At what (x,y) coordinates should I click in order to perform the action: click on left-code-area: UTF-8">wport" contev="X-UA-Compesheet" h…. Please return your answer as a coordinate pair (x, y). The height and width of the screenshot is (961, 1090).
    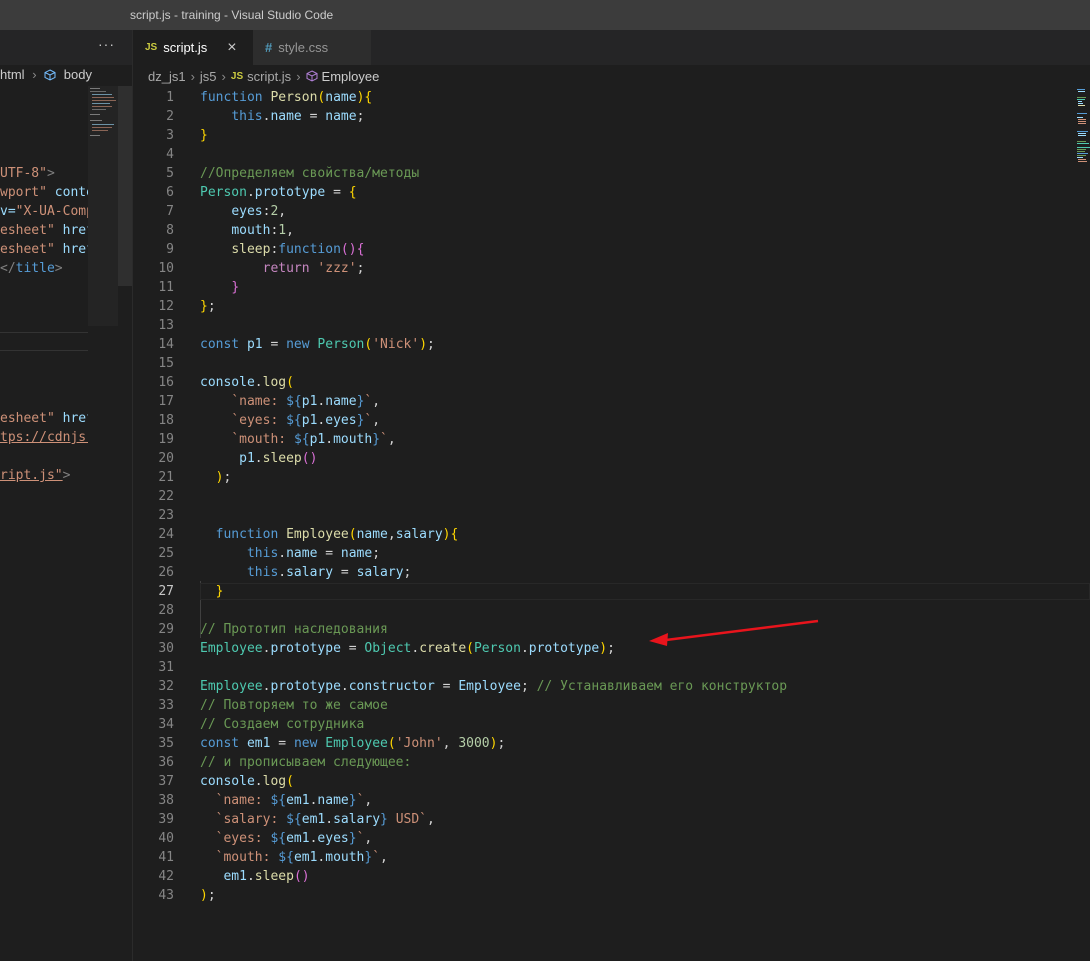
    Looking at the image, I should click on (44, 495).